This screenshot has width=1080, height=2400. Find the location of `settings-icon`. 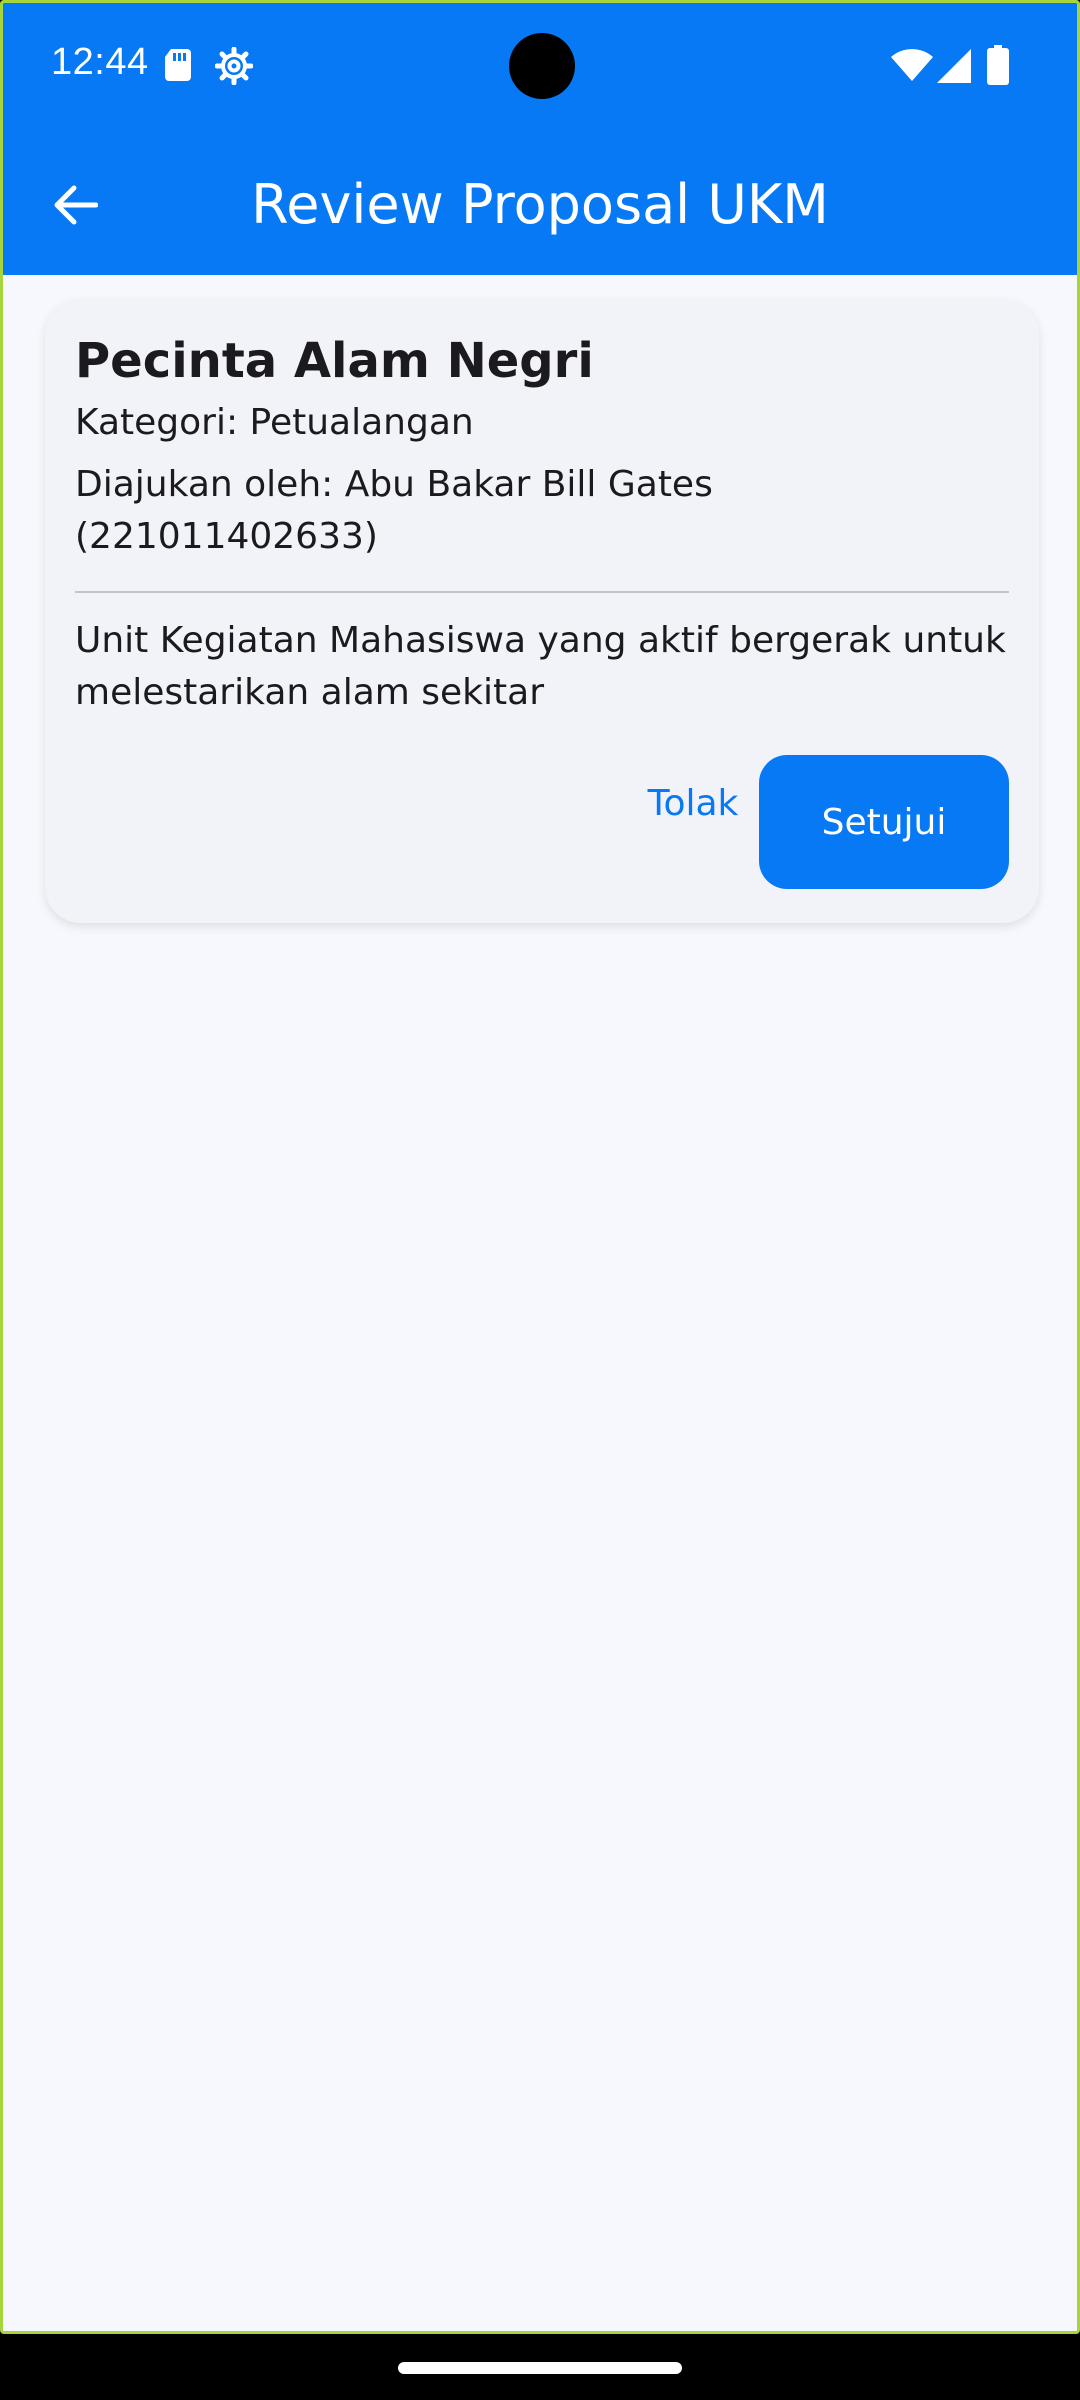

settings-icon is located at coordinates (234, 66).